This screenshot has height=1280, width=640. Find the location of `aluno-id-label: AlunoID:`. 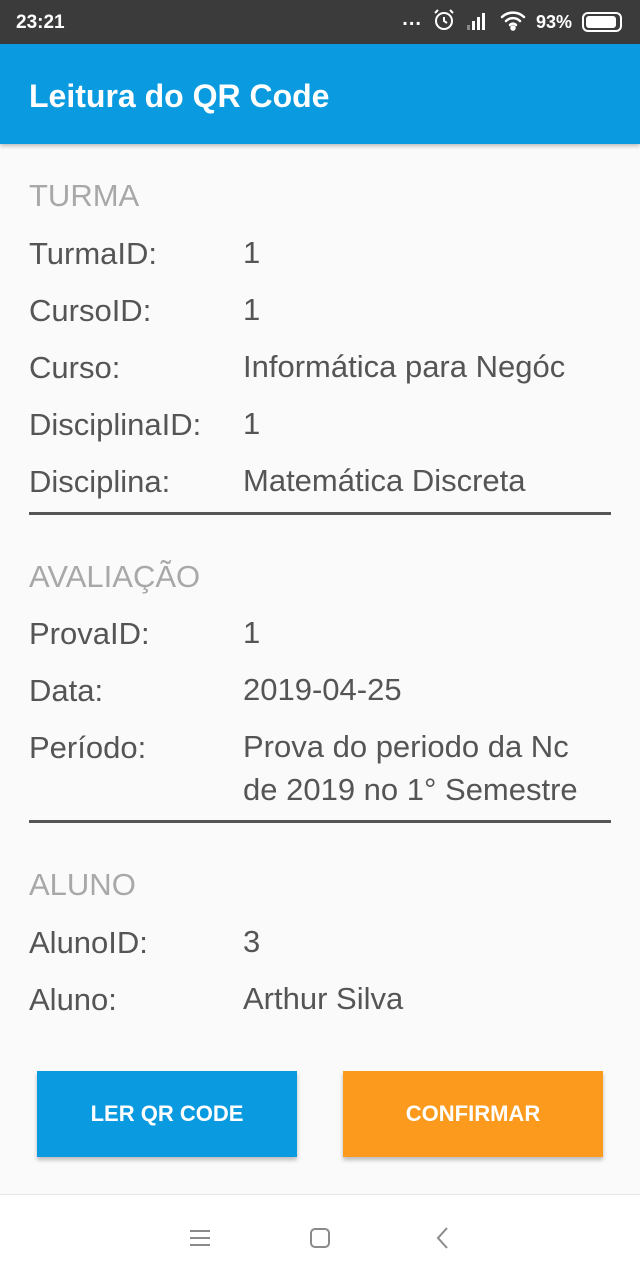

aluno-id-label: AlunoID: is located at coordinates (88, 942).